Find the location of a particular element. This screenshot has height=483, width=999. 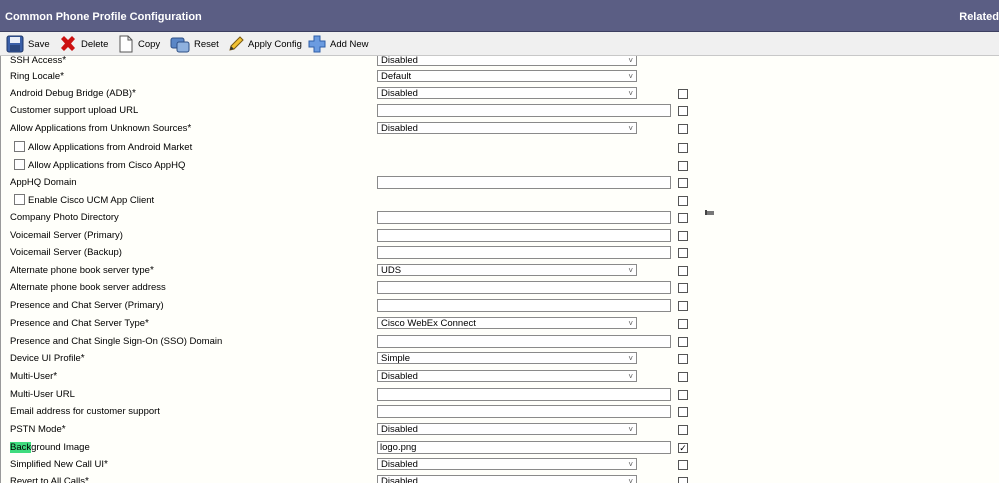

field-label: Multi-User* is located at coordinates (33, 376).